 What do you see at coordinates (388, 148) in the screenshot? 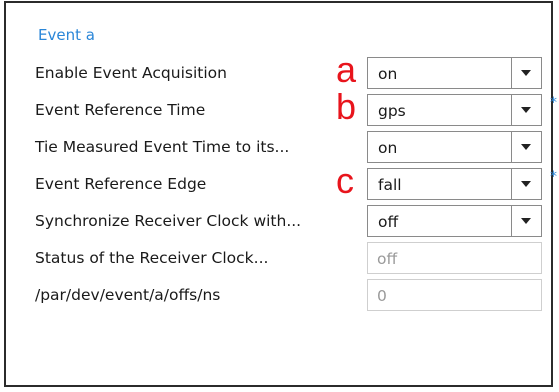
I see `tie-measured-event-time-value: on` at bounding box center [388, 148].